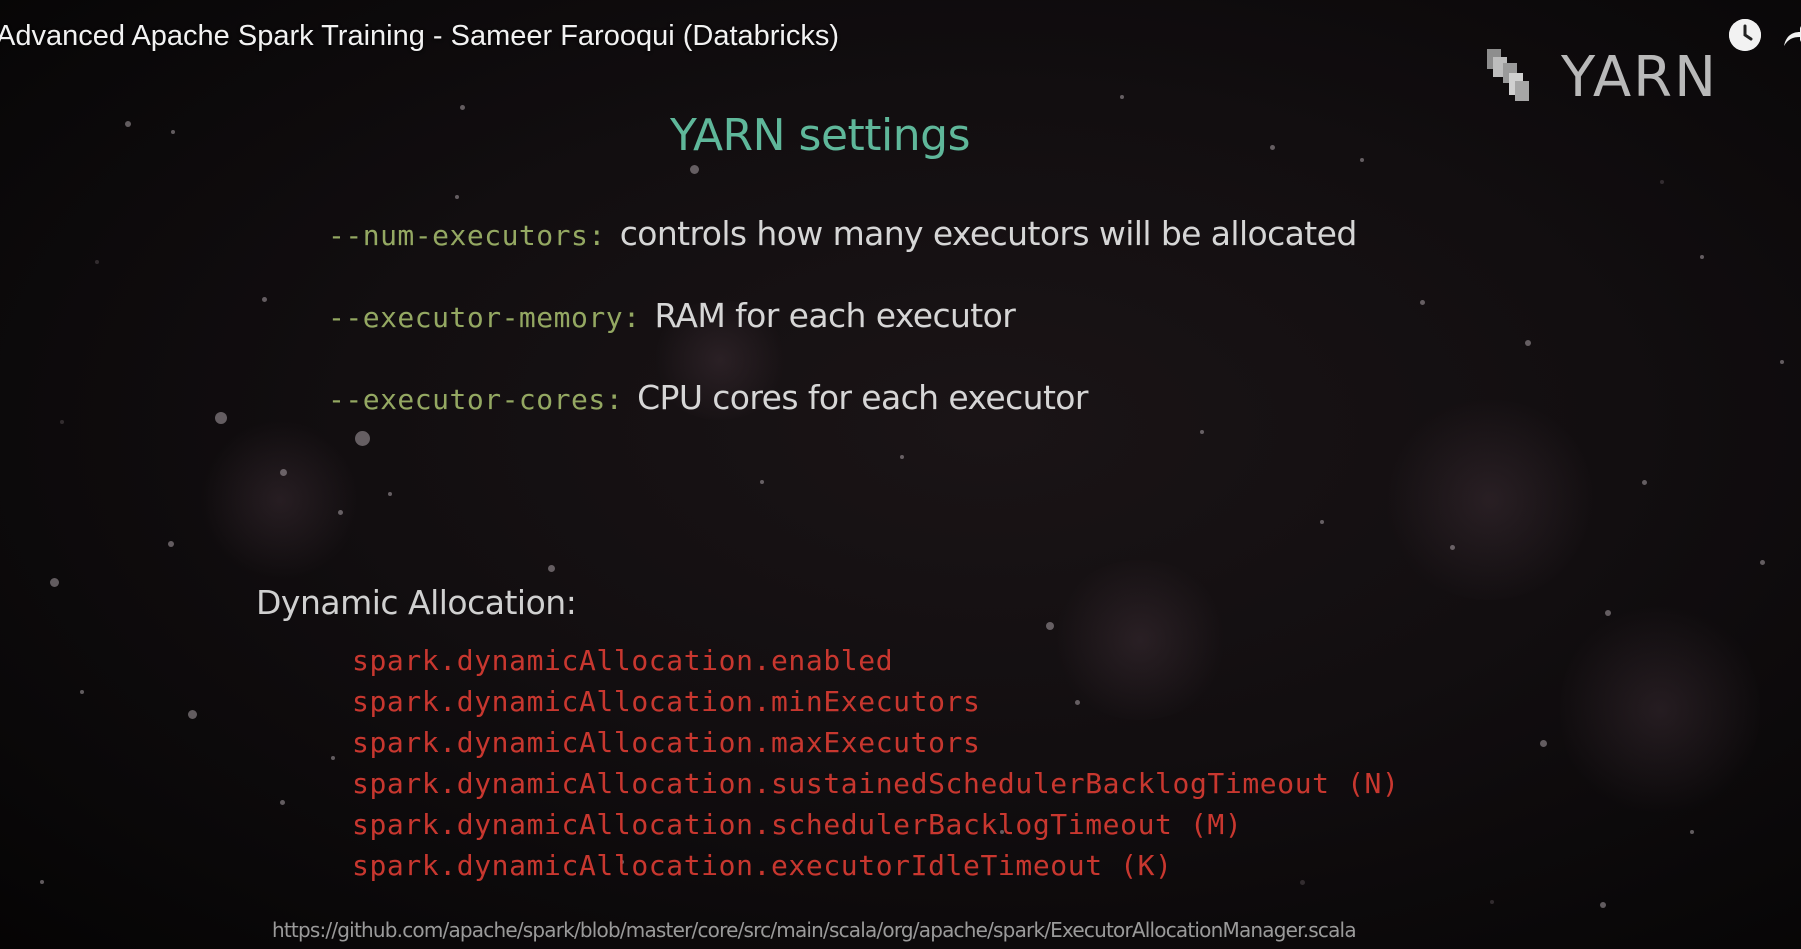 This screenshot has height=949, width=1801. What do you see at coordinates (1639, 77) in the screenshot?
I see `yarn-logo-text: YARN` at bounding box center [1639, 77].